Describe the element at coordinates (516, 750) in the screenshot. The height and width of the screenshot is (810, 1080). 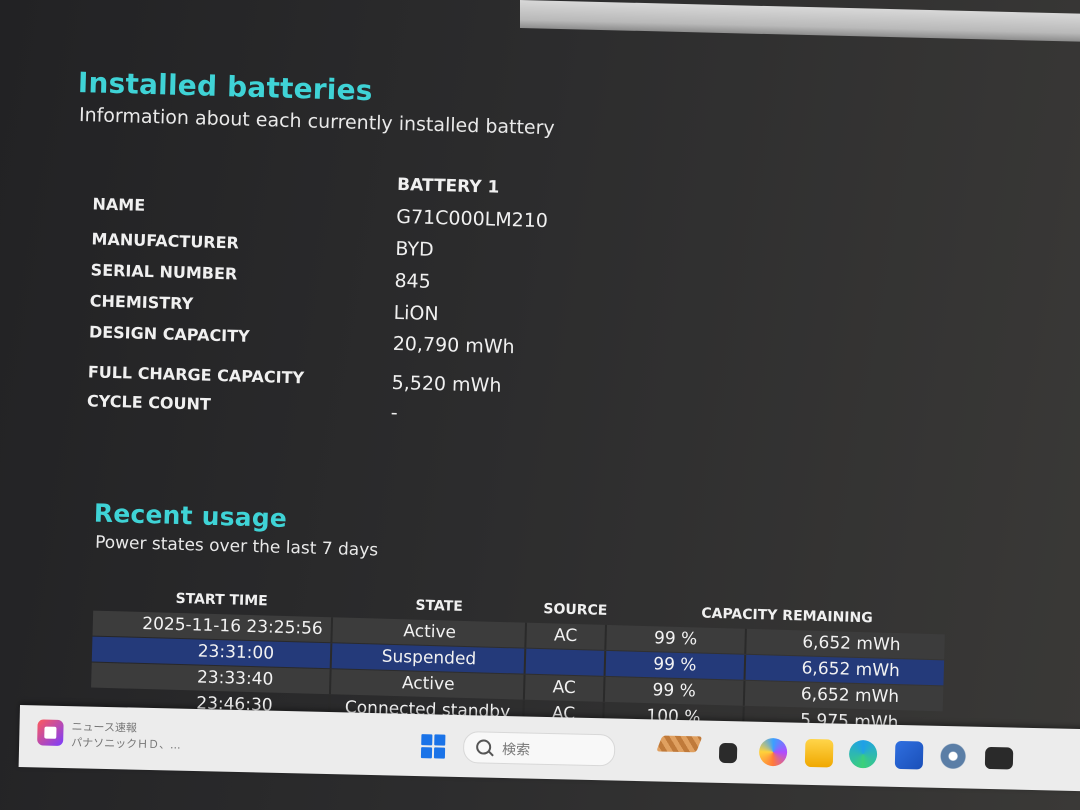
I see `search-placeholder: 検索` at that location.